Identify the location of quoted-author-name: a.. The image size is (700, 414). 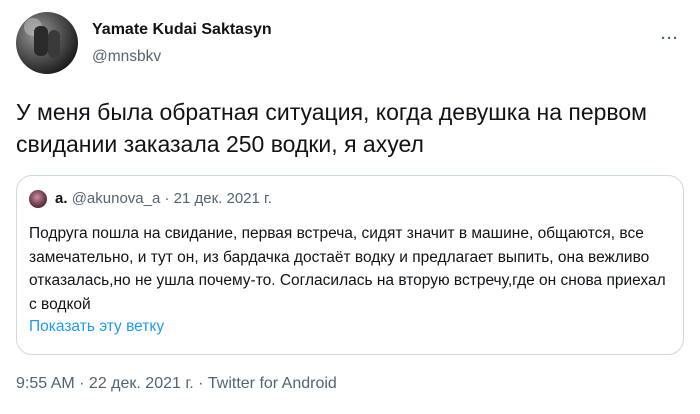
(61, 198).